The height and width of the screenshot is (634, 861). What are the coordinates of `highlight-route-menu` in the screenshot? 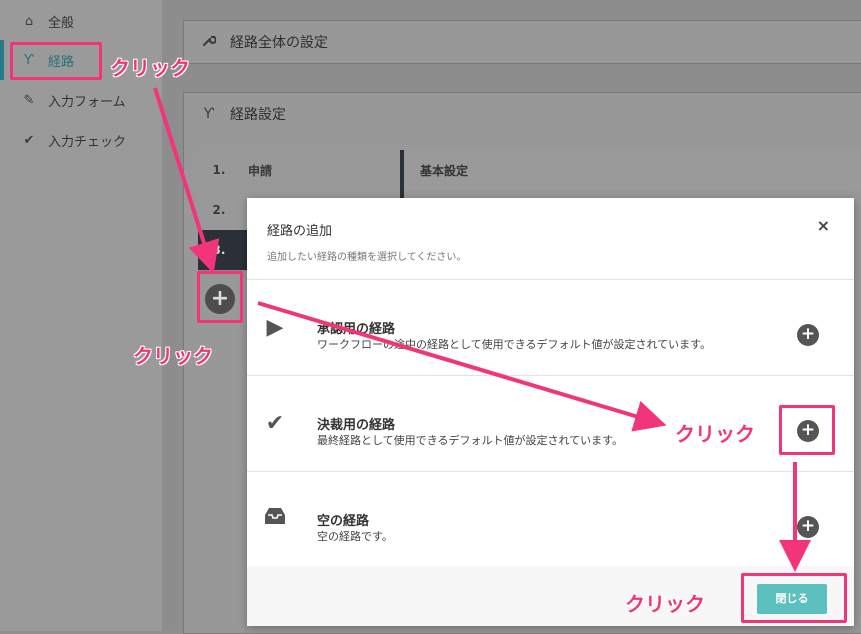 It's located at (56, 61).